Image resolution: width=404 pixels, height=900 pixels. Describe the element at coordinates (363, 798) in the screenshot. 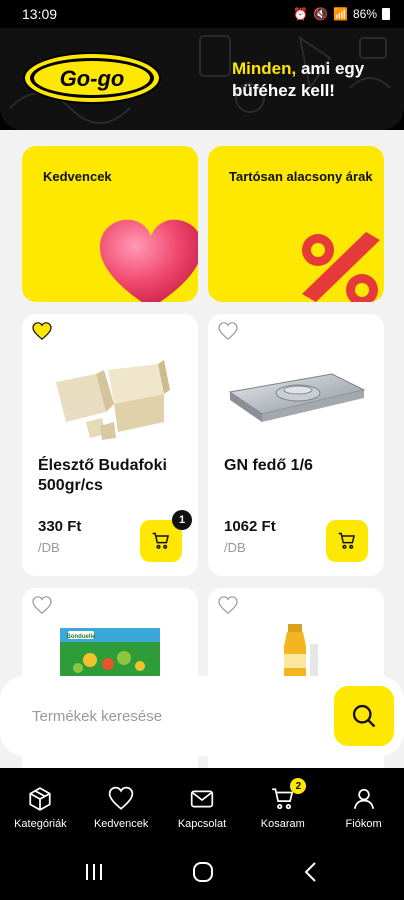

I see `user-icon` at that location.